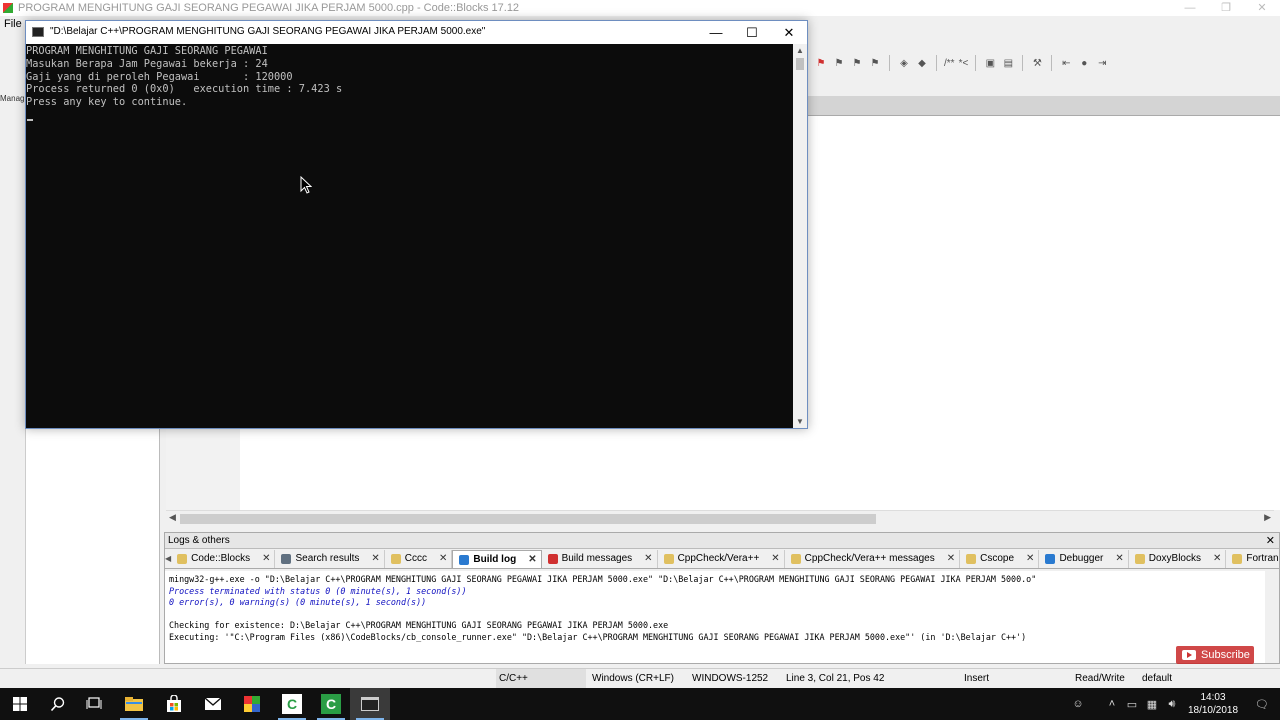 The image size is (1280, 720). What do you see at coordinates (949, 63) in the screenshot?
I see `comment-block-icon: /**` at bounding box center [949, 63].